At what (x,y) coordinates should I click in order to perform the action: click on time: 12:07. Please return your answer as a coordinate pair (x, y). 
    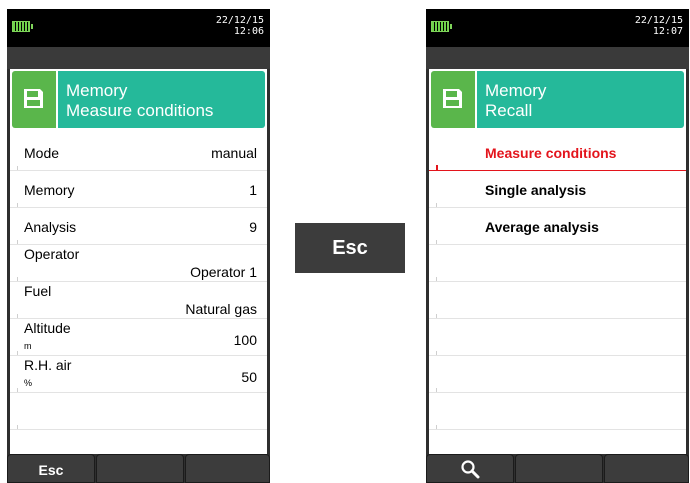
    Looking at the image, I should click on (667, 31).